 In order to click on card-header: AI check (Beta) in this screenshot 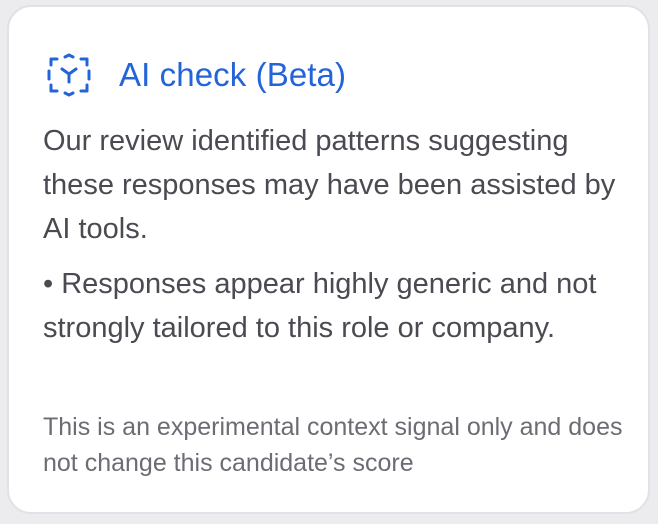, I will do `click(195, 75)`.